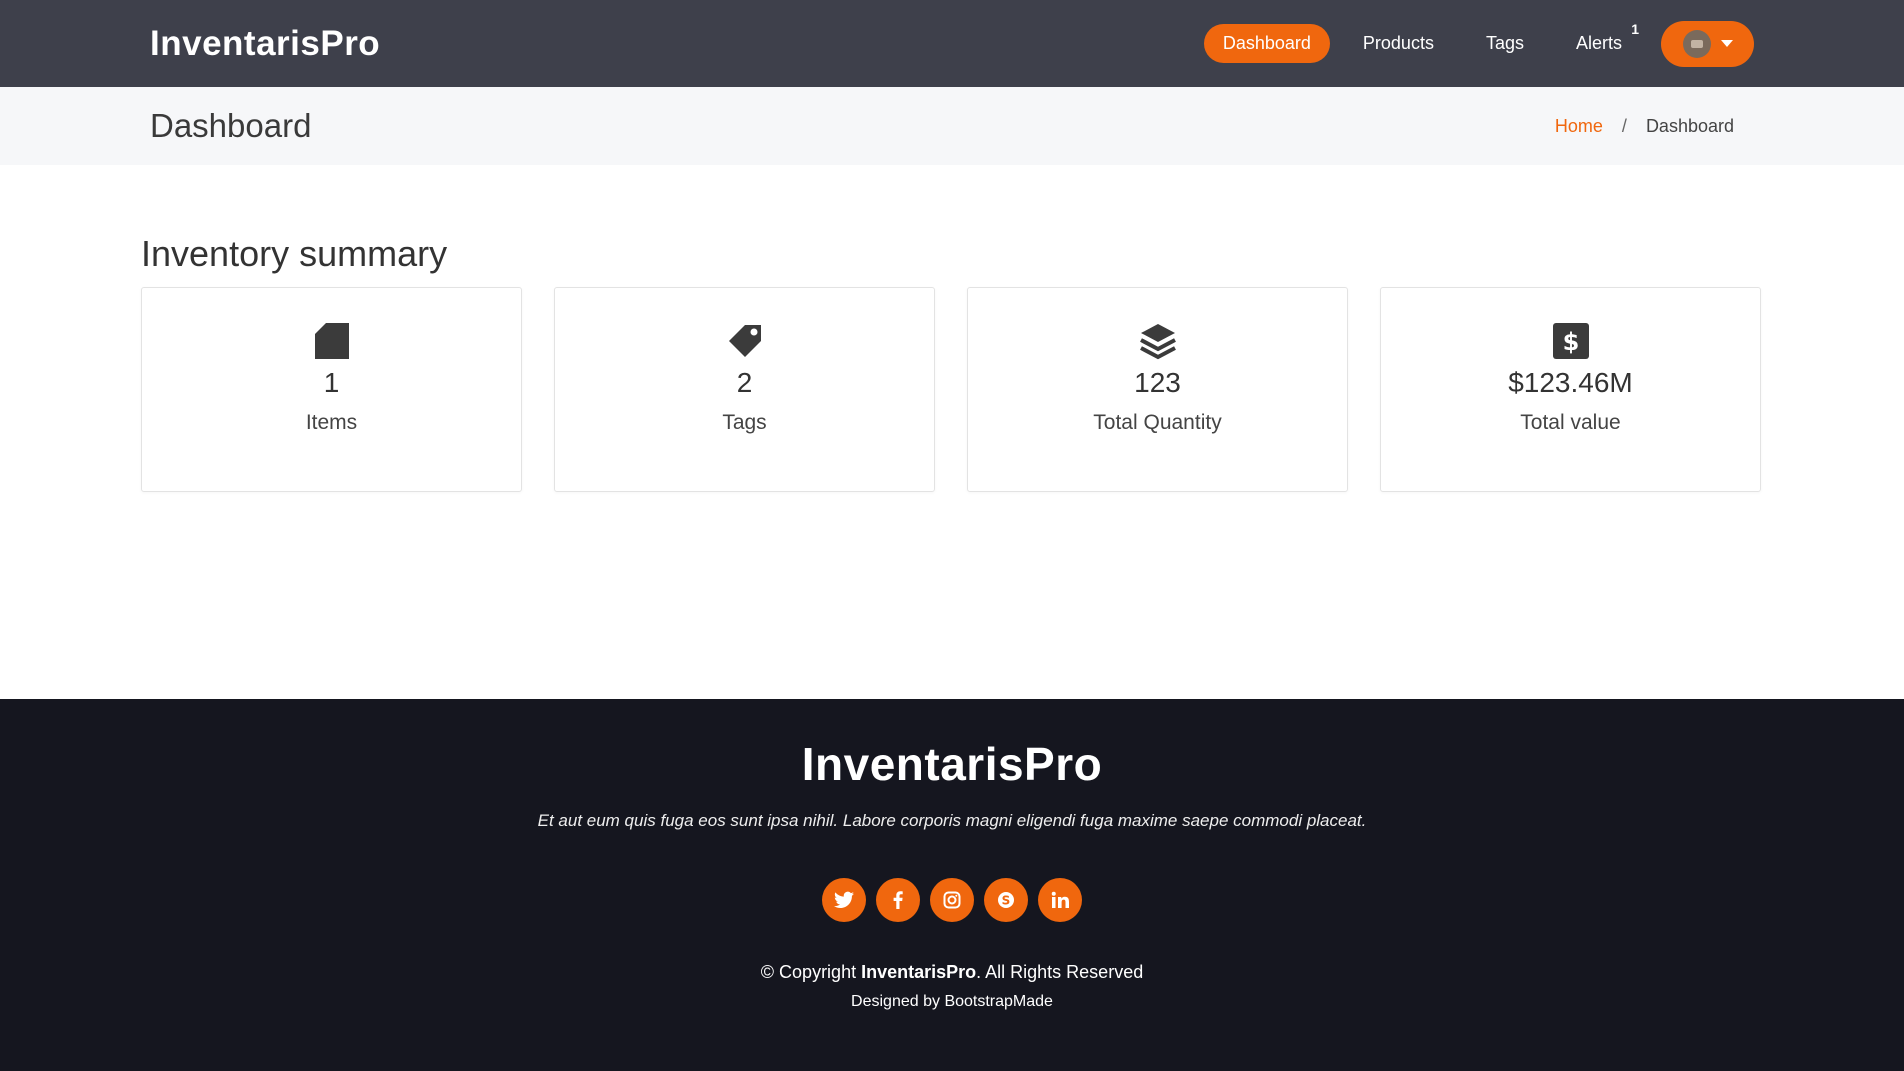 The height and width of the screenshot is (1071, 1904). Describe the element at coordinates (744, 382) in the screenshot. I see `tags-count: 2` at that location.